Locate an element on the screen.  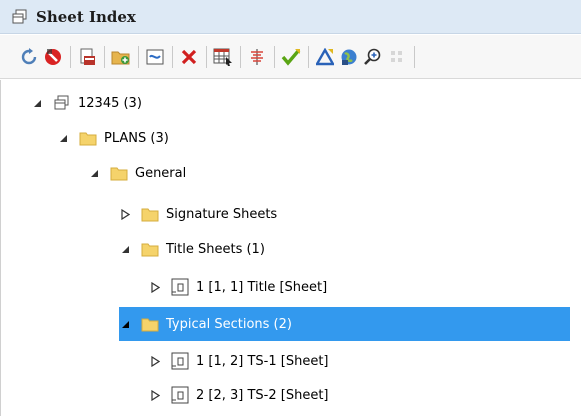
delete-icon is located at coordinates (189, 57).